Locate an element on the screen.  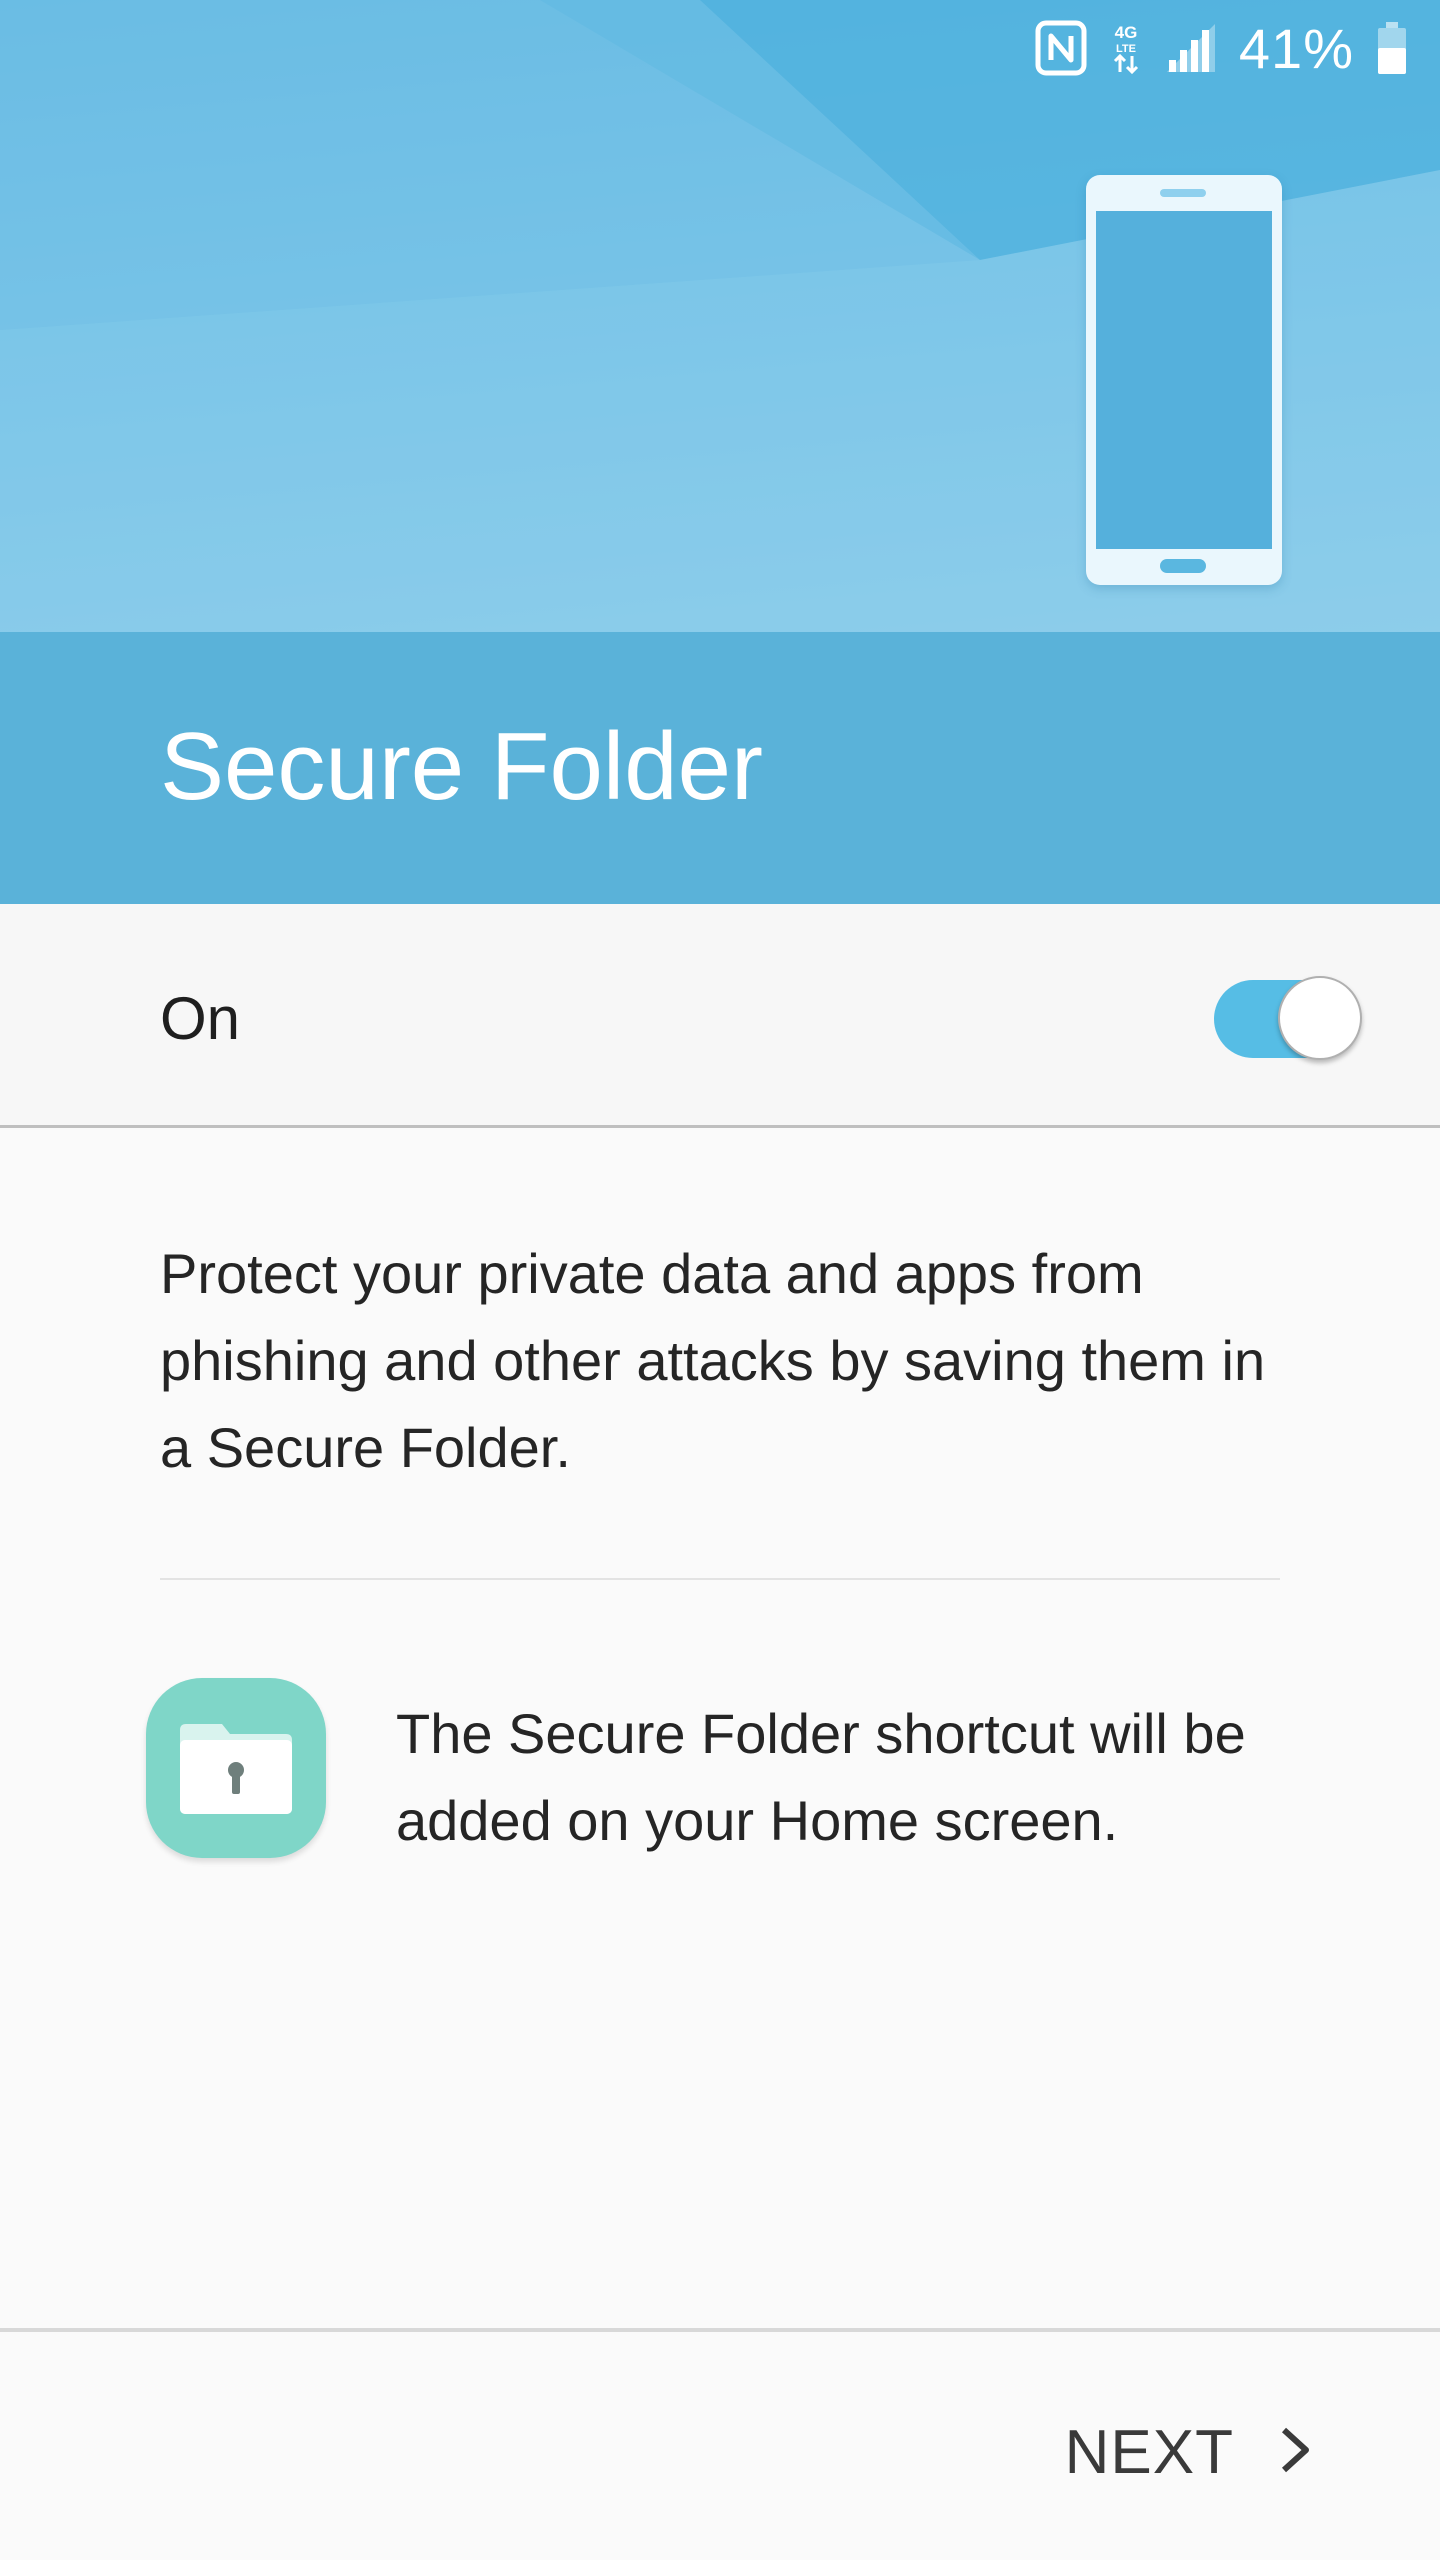
title-bar: Secure Folder is located at coordinates (720, 768).